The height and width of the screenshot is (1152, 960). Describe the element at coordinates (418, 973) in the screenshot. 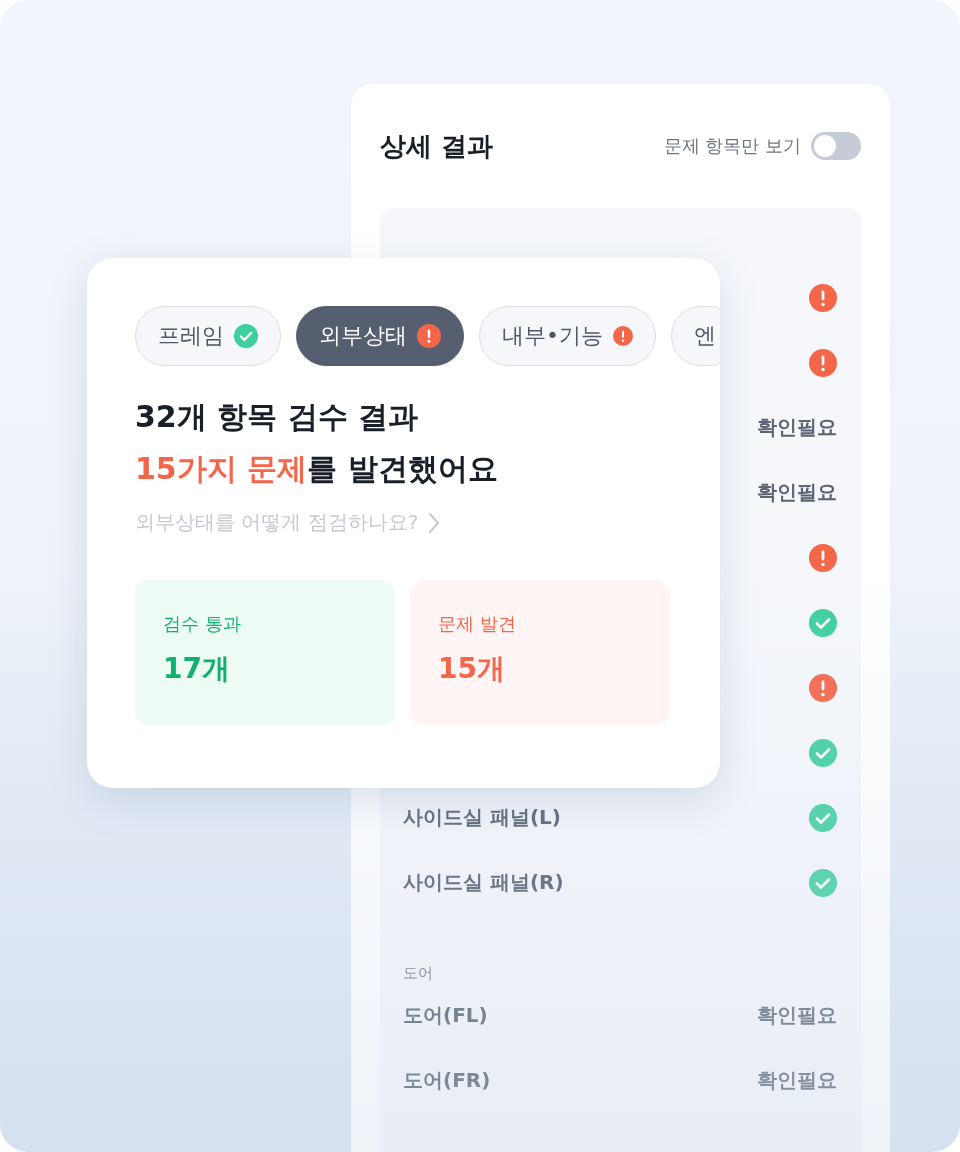

I see `group-label: 도어` at that location.